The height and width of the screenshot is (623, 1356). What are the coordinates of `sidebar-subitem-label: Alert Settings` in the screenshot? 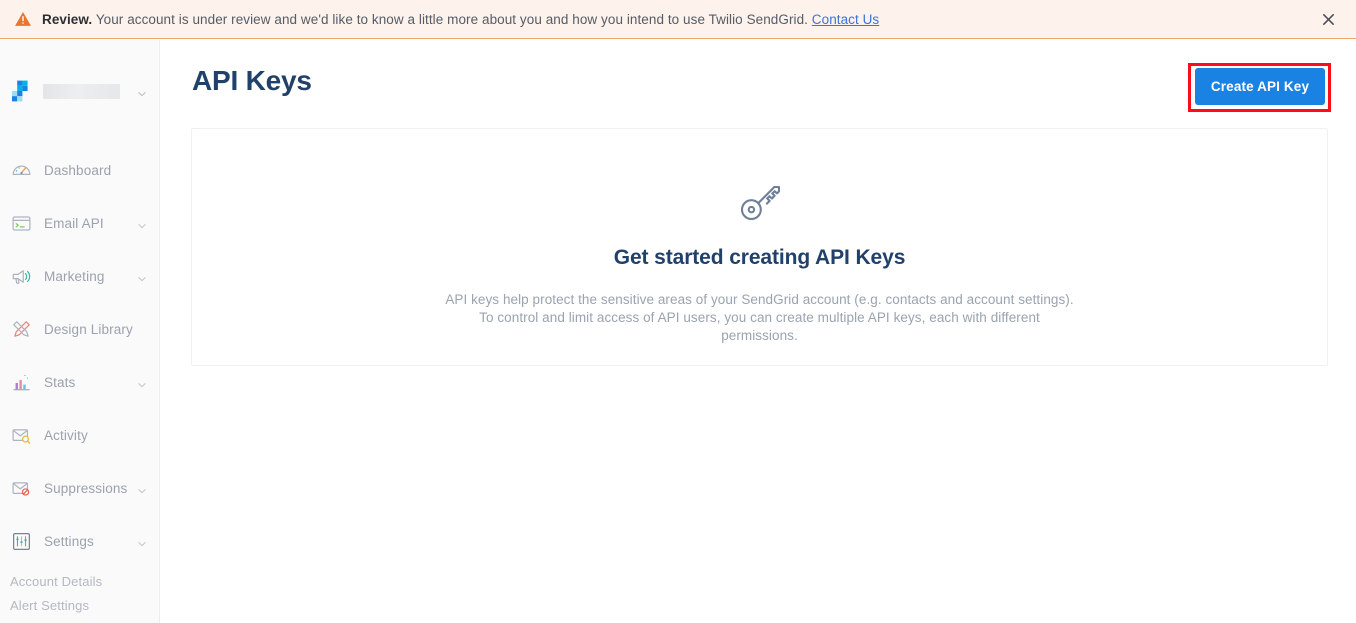 It's located at (50, 605).